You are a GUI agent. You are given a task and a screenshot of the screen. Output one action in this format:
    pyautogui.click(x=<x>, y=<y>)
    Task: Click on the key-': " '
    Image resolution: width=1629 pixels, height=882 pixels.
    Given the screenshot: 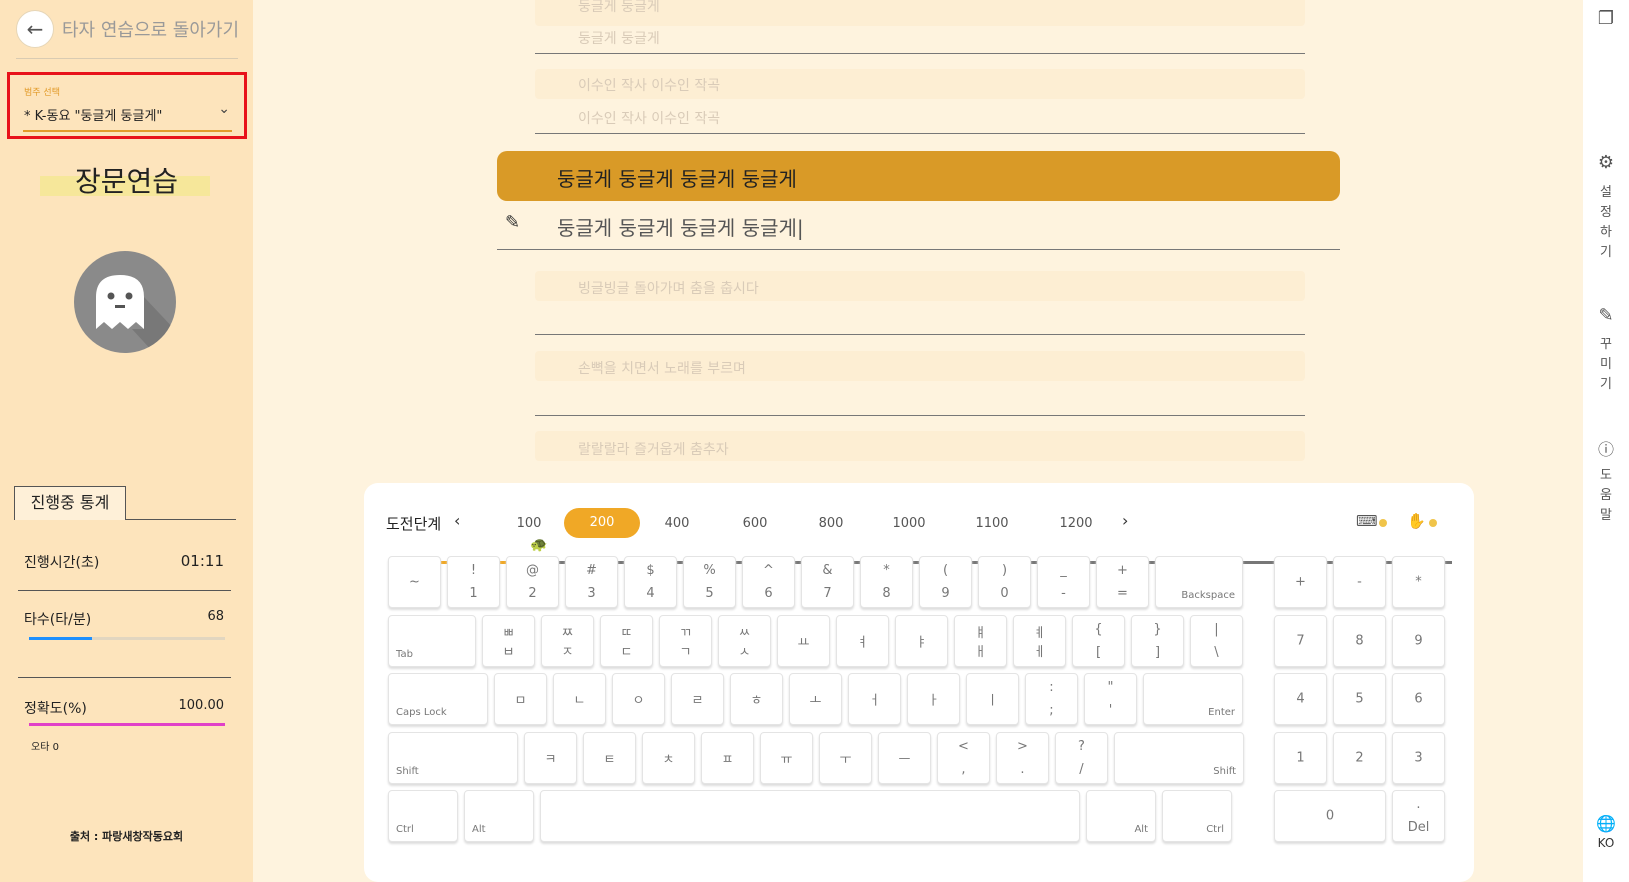 What is the action you would take?
    pyautogui.click(x=1110, y=699)
    